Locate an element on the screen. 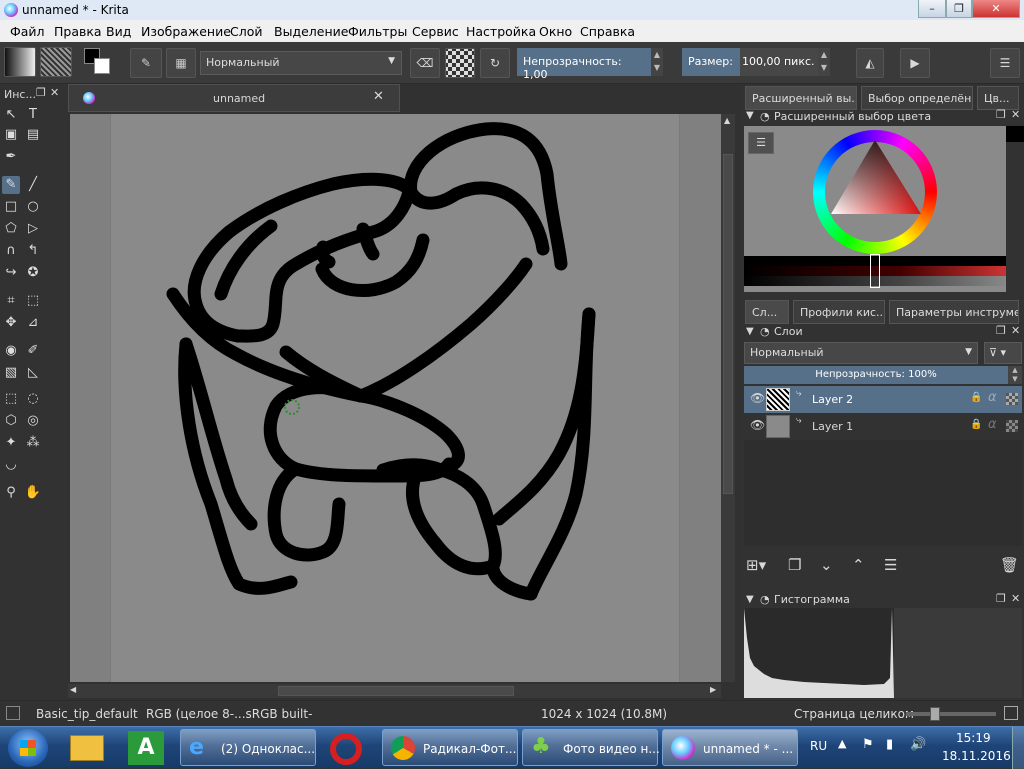  float-docker-icon: ❐ is located at coordinates (41, 92).